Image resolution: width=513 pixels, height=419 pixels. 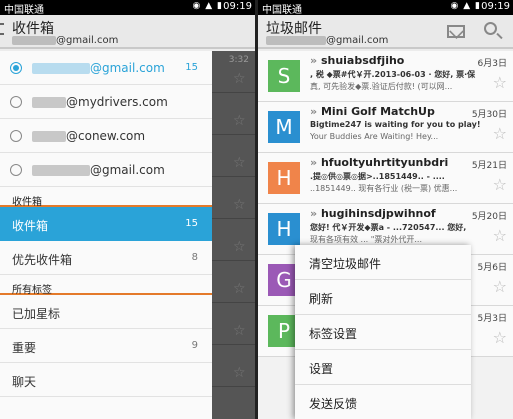 I want to click on mail-sender: hfuoltyuhrtityunbdri, so click(x=384, y=162).